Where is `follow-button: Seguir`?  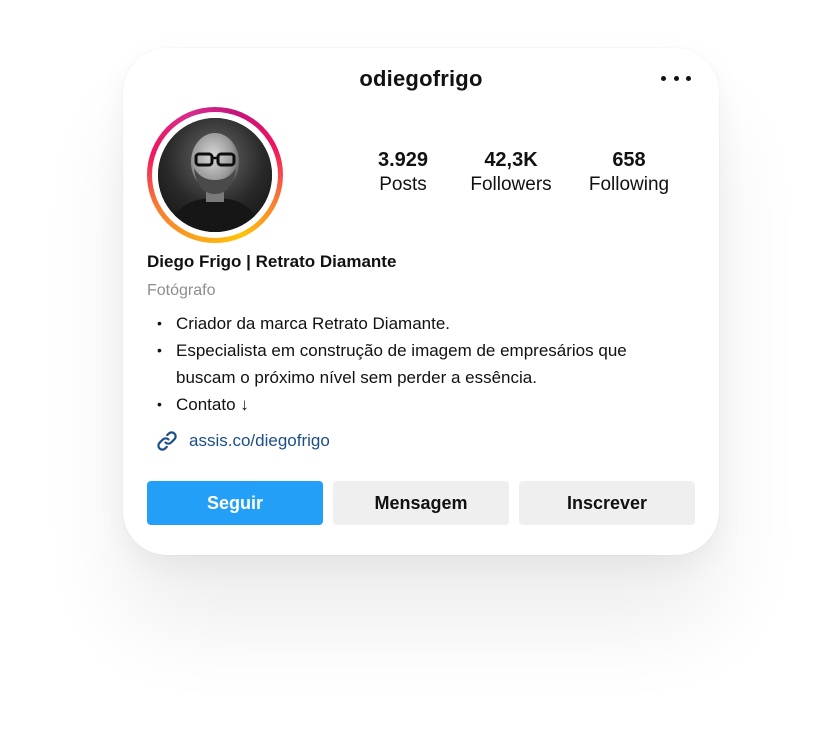
follow-button: Seguir is located at coordinates (235, 503).